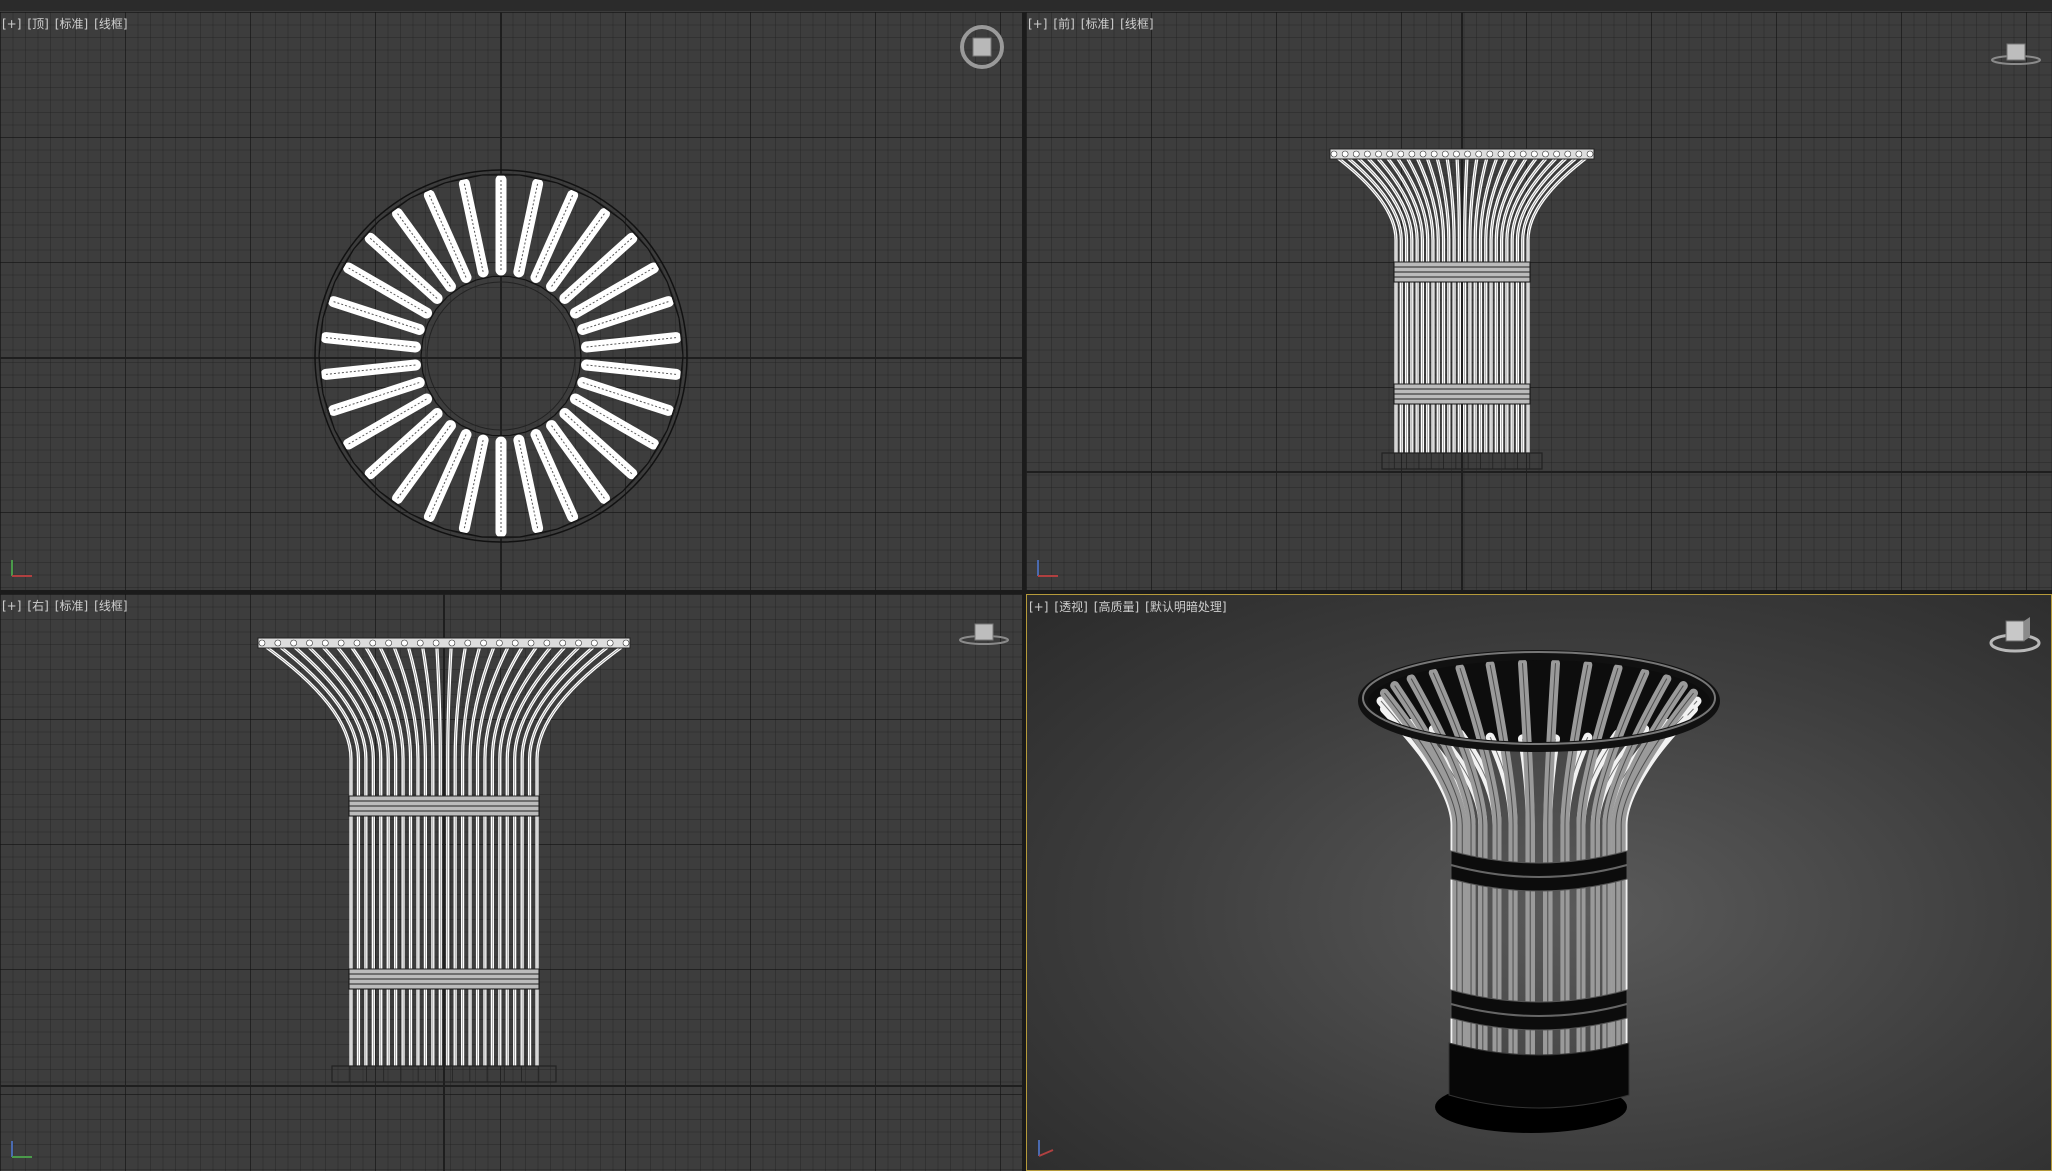 The width and height of the screenshot is (2052, 1171). I want to click on viewport-point-of-view: [顶], so click(37, 24).